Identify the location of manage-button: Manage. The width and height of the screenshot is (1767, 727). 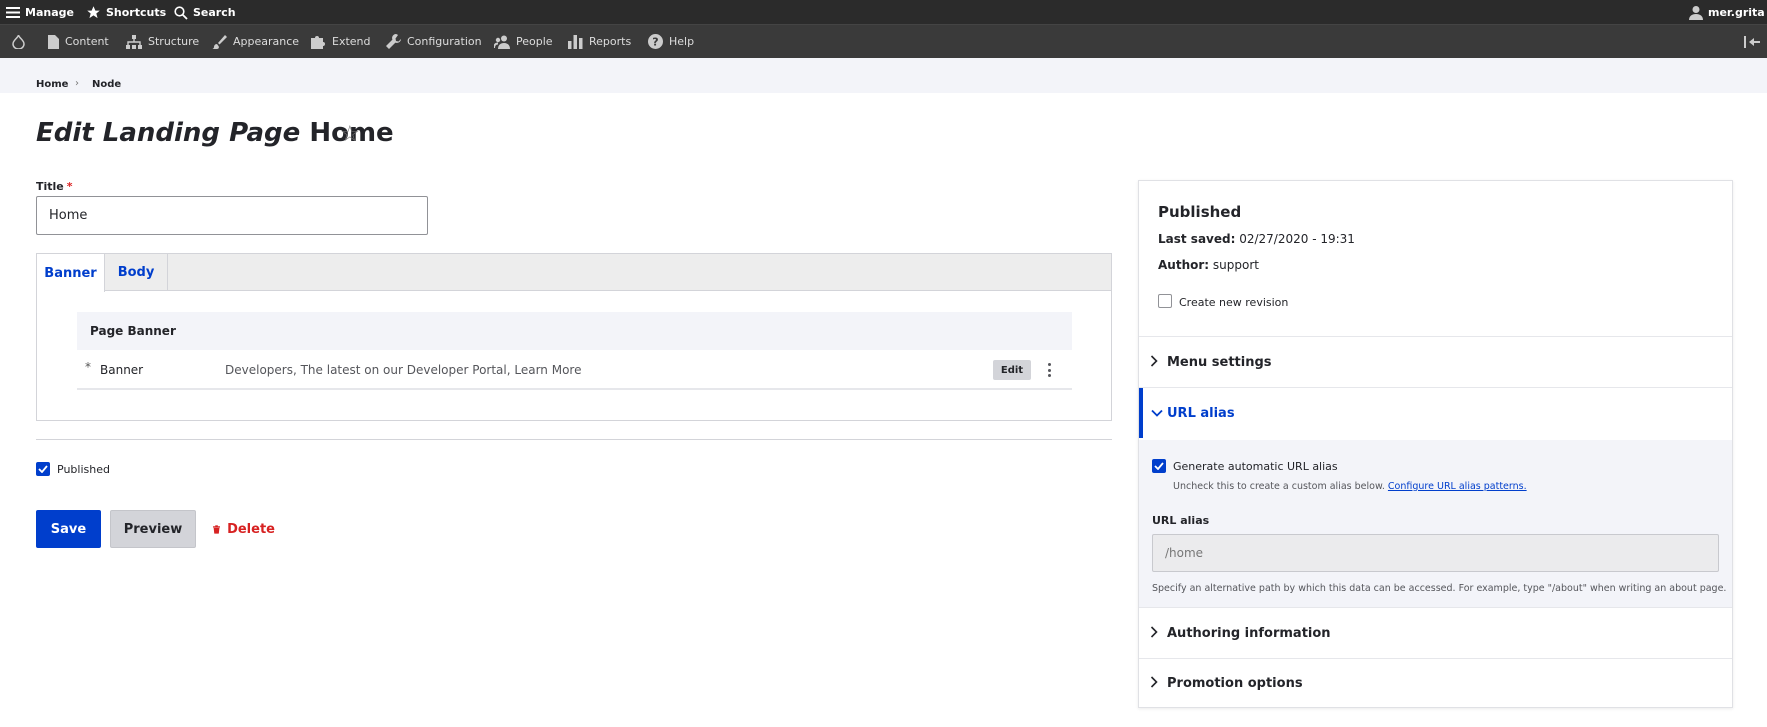
(40, 12).